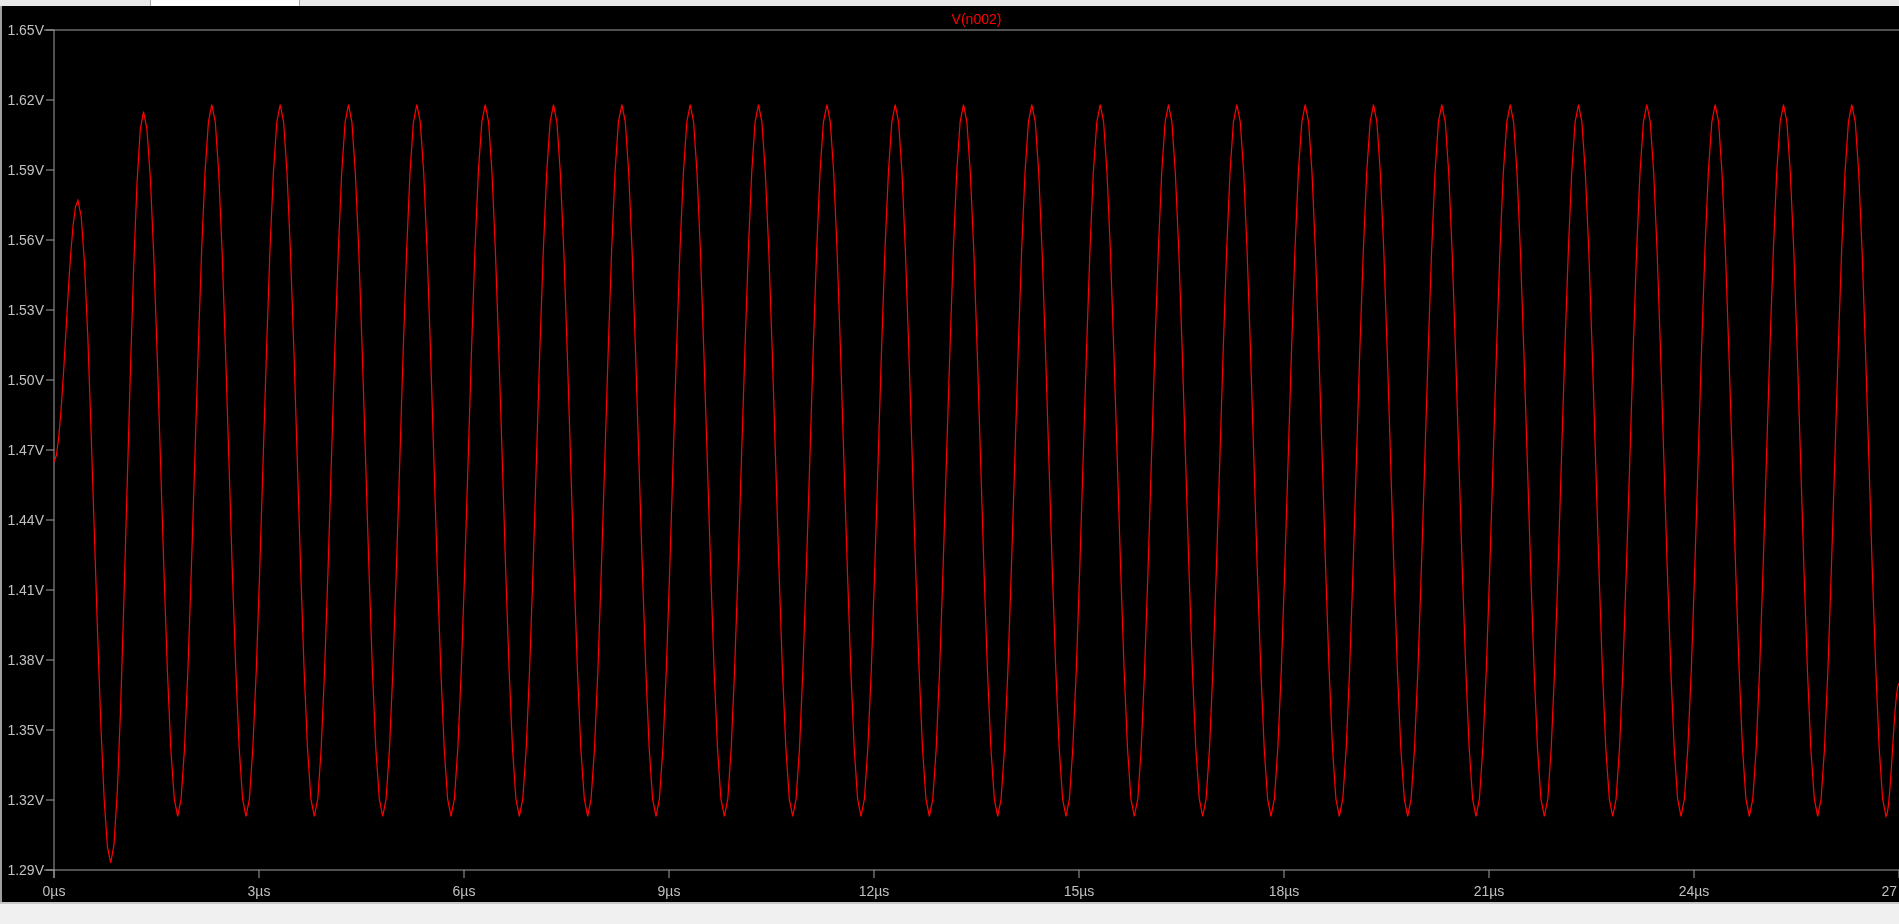 This screenshot has width=1899, height=924. Describe the element at coordinates (1489, 891) in the screenshot. I see `x-tick-label: 21µs` at that location.